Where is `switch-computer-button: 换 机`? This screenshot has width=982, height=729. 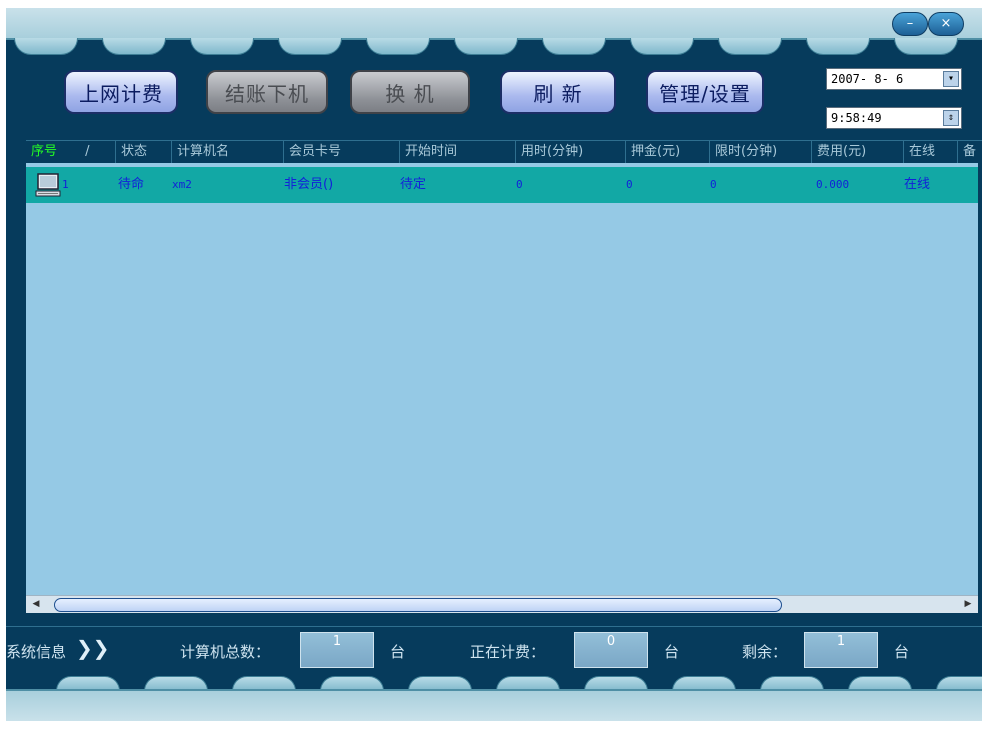
switch-computer-button: 换 机 is located at coordinates (410, 92).